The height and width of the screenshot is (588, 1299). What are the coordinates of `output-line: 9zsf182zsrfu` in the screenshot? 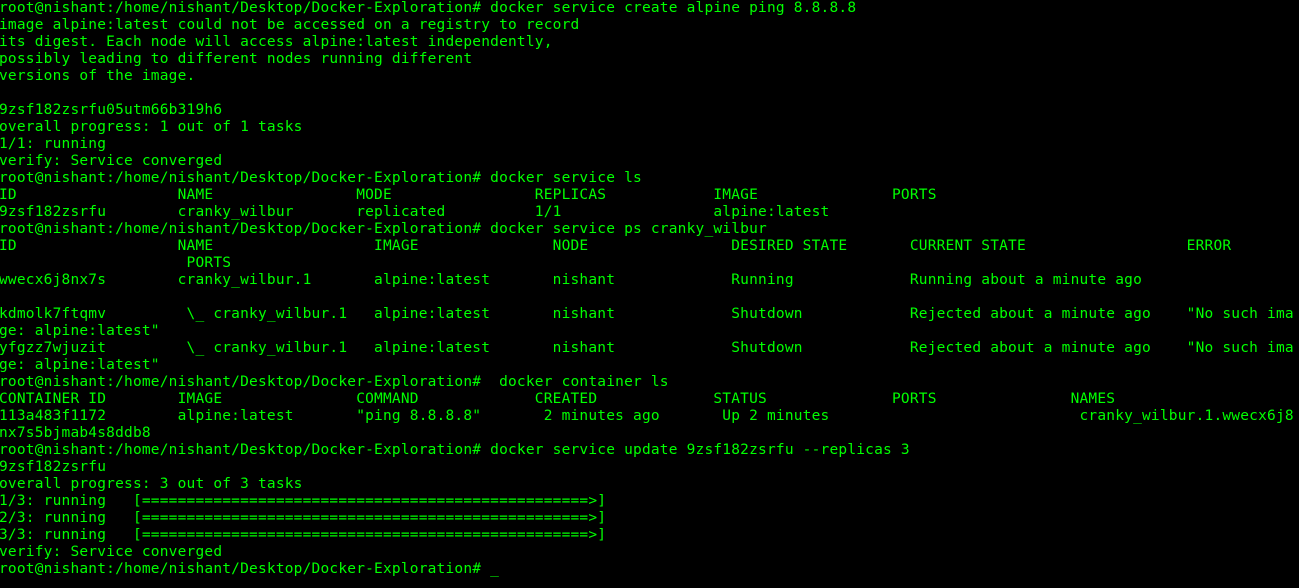 It's located at (53, 467).